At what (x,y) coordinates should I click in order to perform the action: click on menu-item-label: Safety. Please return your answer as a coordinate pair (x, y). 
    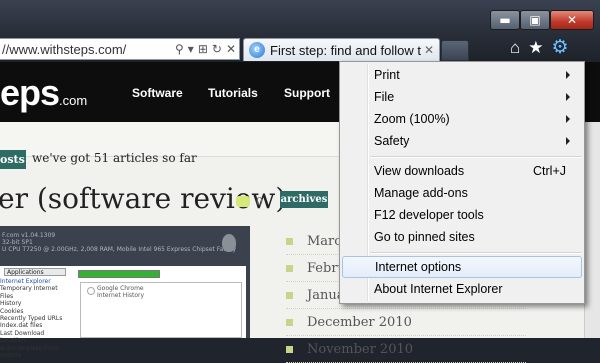
    Looking at the image, I should click on (392, 141).